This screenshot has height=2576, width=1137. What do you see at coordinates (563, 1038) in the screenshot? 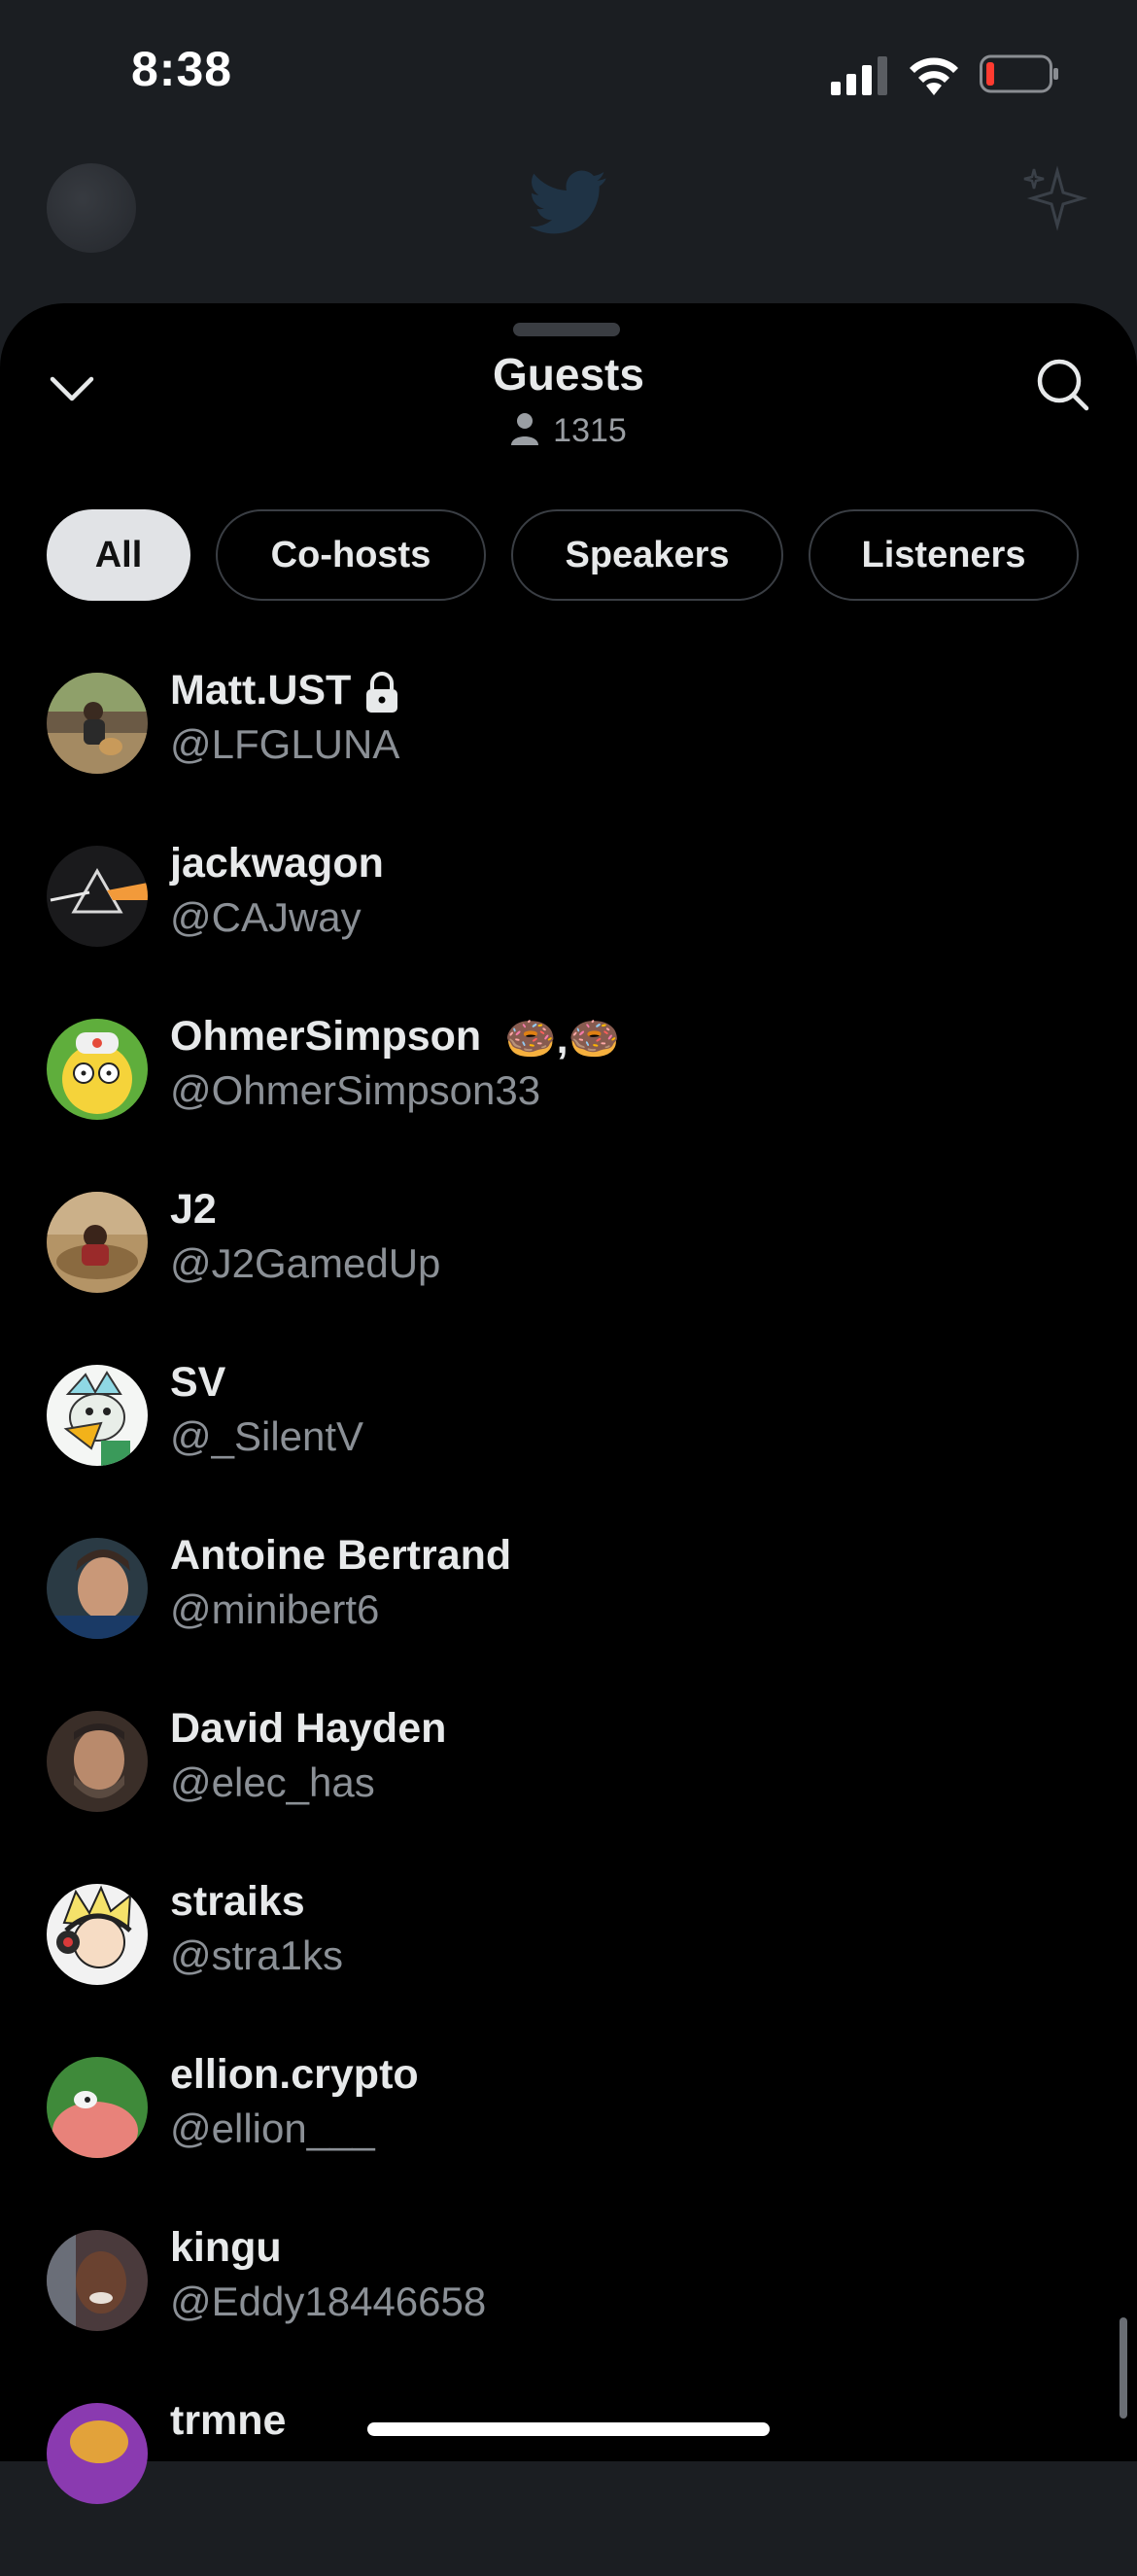
I see `donut-emoji-badge: 🍩,🍩` at bounding box center [563, 1038].